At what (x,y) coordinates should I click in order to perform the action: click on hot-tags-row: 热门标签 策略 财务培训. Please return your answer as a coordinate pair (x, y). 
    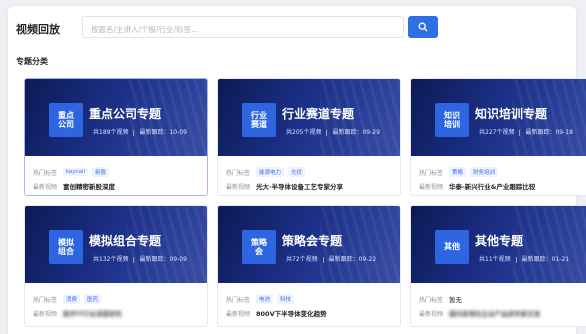
    Looking at the image, I should click on (460, 172).